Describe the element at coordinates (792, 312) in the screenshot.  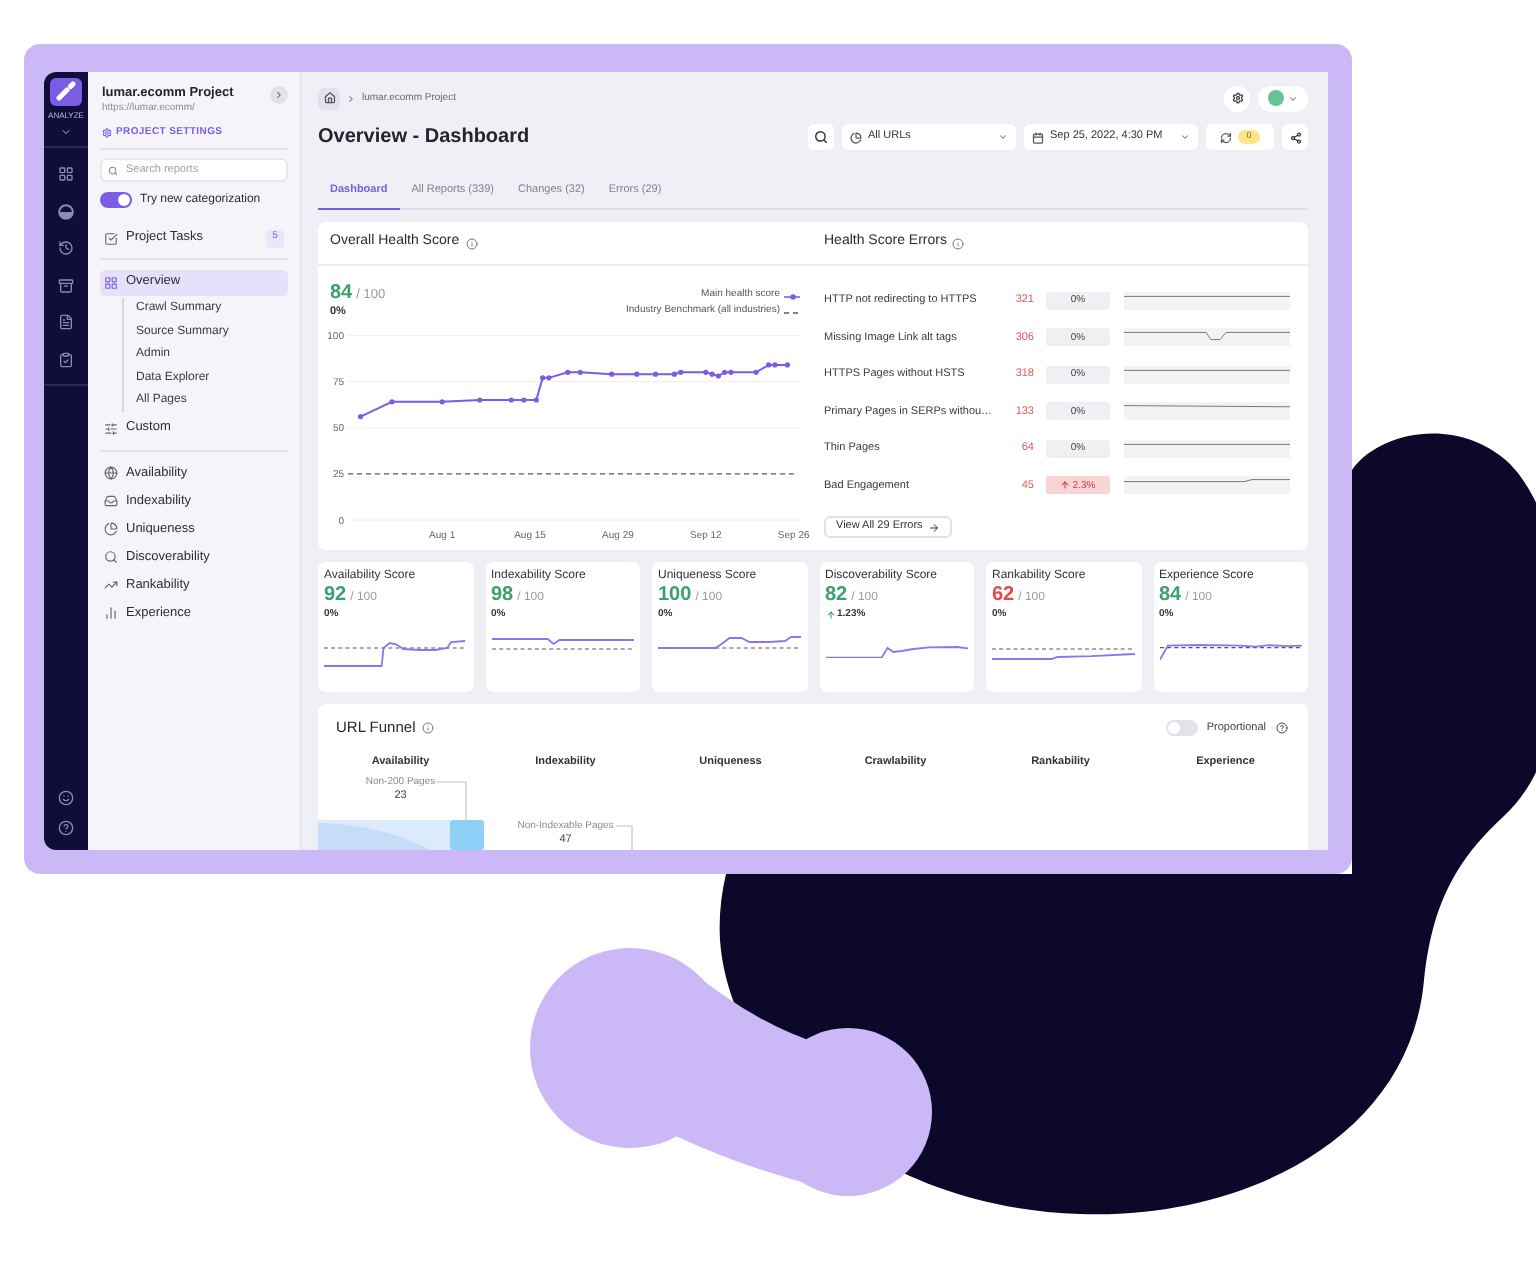
I see `legend-dashed-line-icon` at that location.